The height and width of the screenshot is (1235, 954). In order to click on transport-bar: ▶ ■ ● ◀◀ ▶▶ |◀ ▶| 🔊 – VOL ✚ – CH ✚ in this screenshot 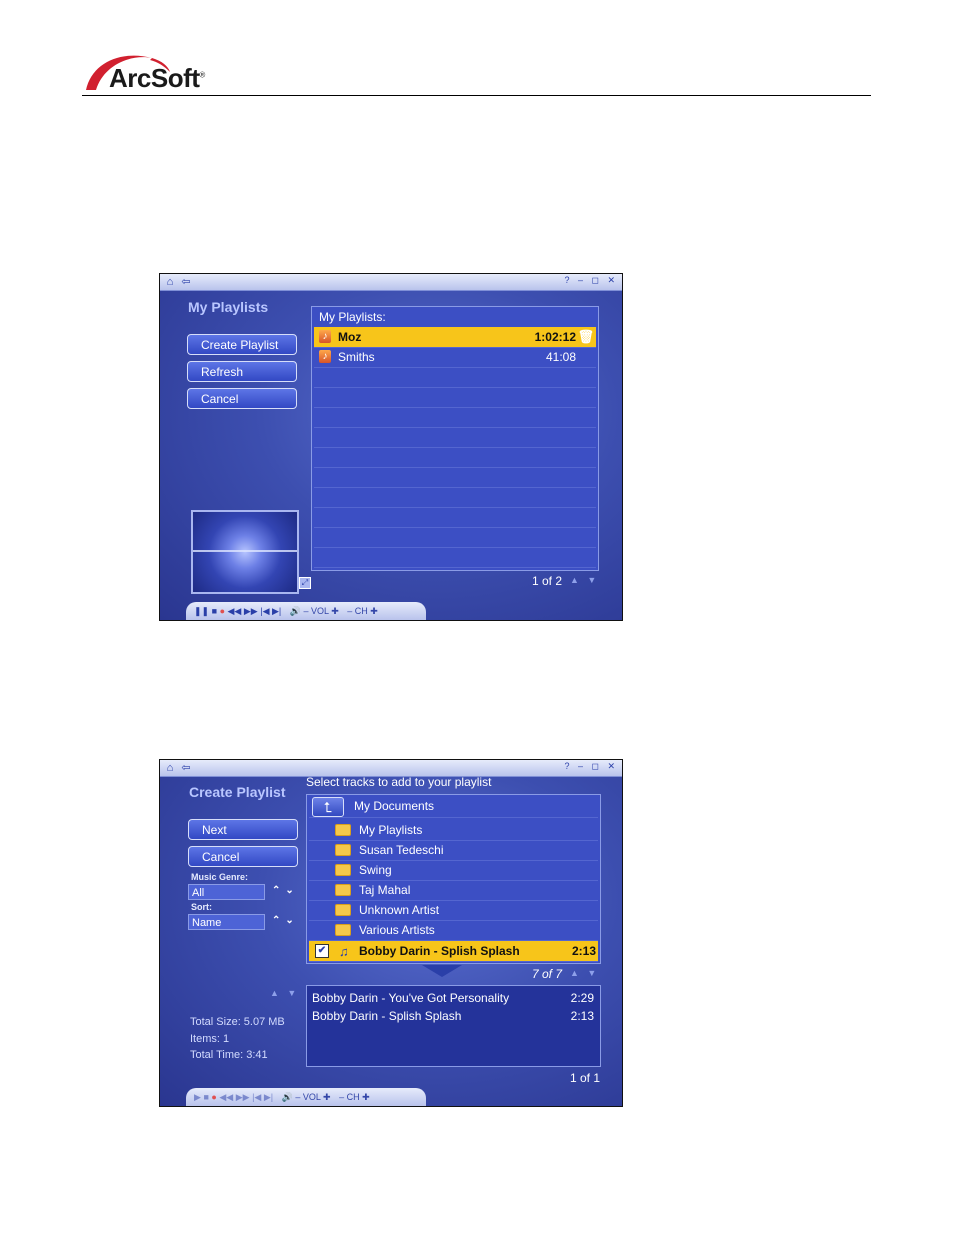, I will do `click(306, 1097)`.